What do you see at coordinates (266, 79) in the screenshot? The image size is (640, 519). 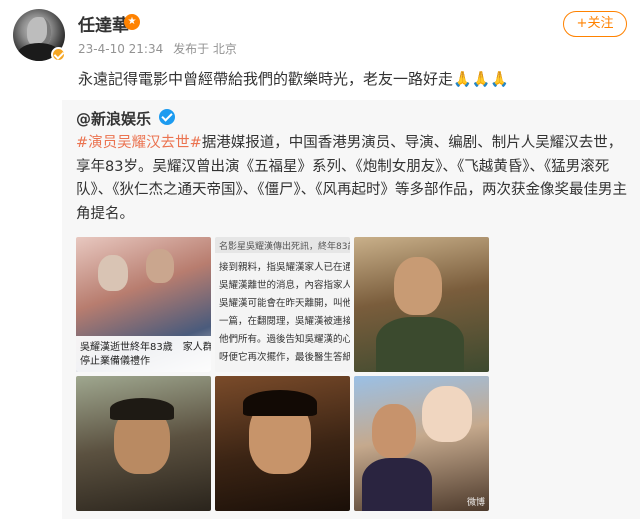 I see `post-text-body: 永遠記得電影中曾經帶給我們的歡樂時光，老友一路好走` at bounding box center [266, 79].